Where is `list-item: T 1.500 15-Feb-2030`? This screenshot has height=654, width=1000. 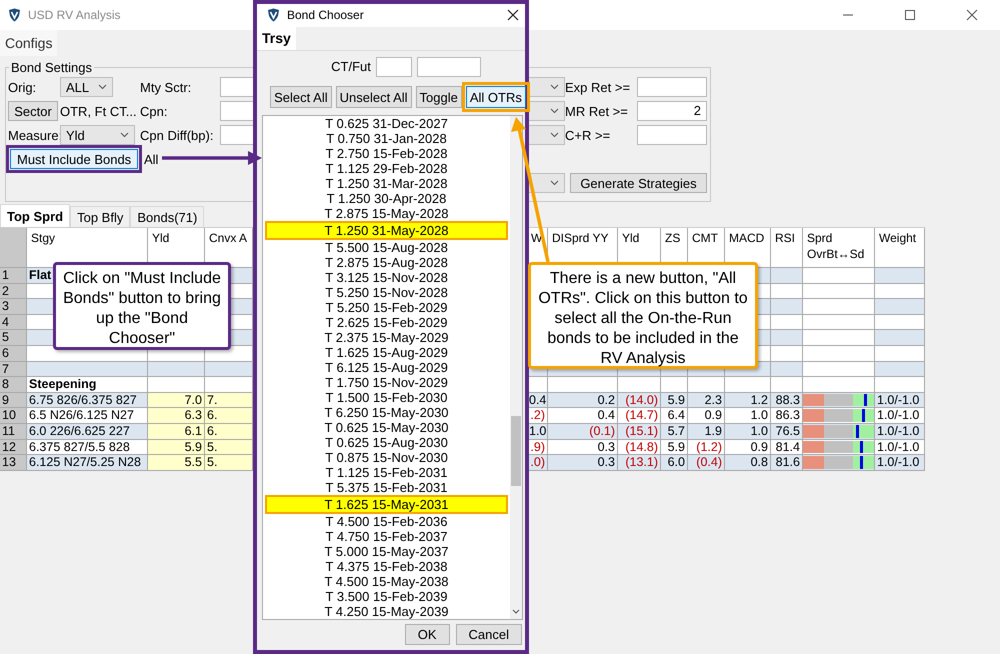
list-item: T 1.500 15-Feb-2030 is located at coordinates (386, 397).